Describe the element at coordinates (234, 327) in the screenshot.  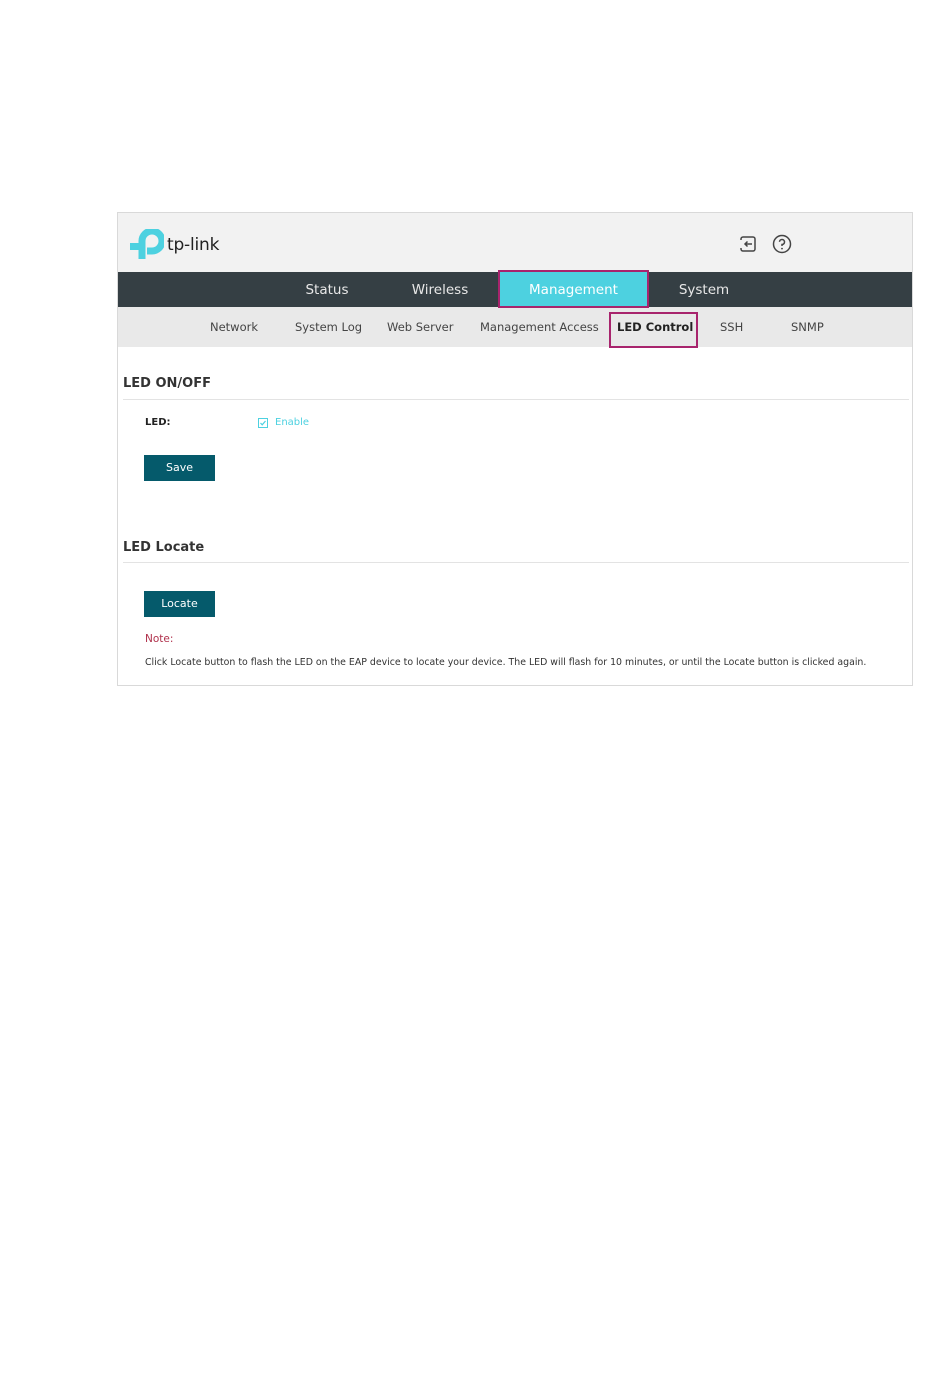
I see `subtab-network: Network` at that location.